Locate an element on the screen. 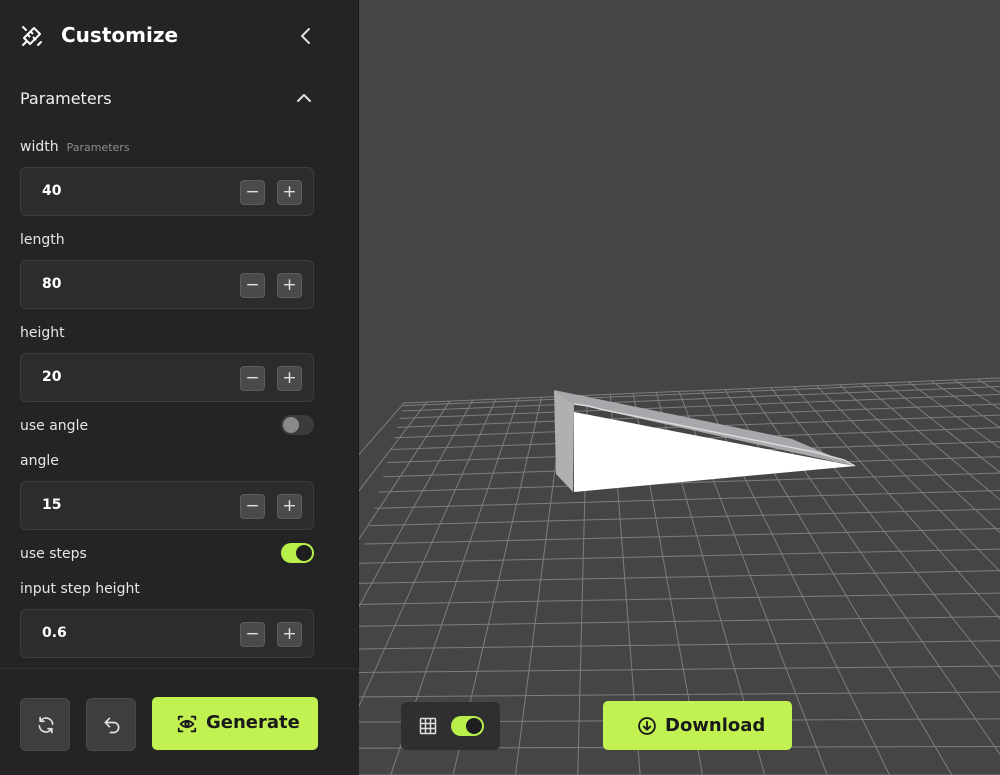 The image size is (1000, 775). length-decrement-button: − is located at coordinates (252, 285).